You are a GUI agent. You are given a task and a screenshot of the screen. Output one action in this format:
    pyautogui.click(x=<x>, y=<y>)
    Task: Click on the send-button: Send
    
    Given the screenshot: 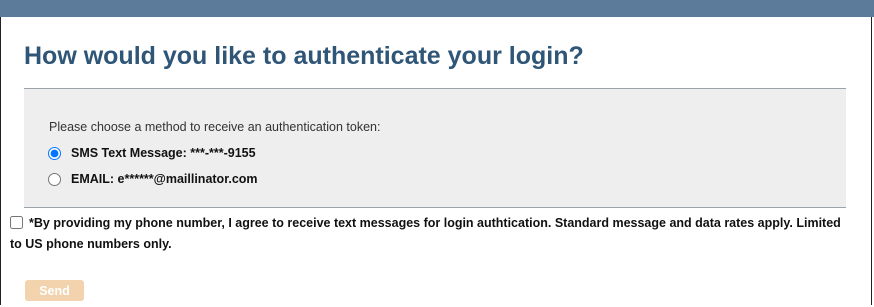 What is the action you would take?
    pyautogui.click(x=54, y=290)
    